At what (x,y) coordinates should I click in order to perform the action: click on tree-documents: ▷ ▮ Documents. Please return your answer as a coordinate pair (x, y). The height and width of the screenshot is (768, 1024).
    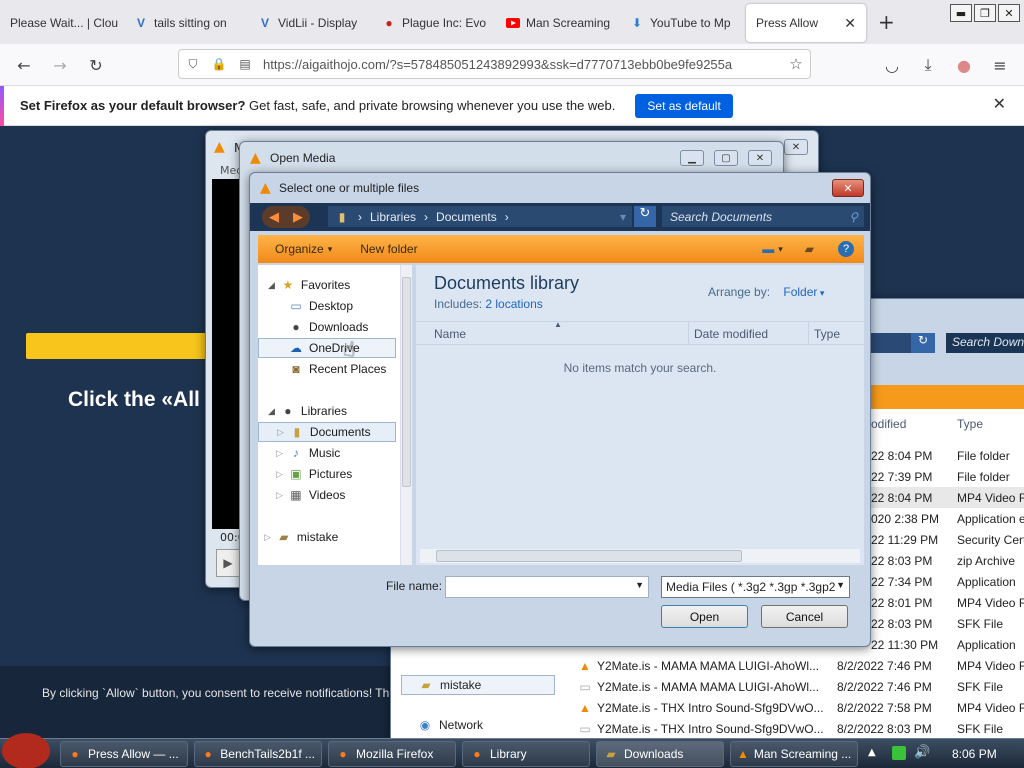
    Looking at the image, I should click on (327, 432).